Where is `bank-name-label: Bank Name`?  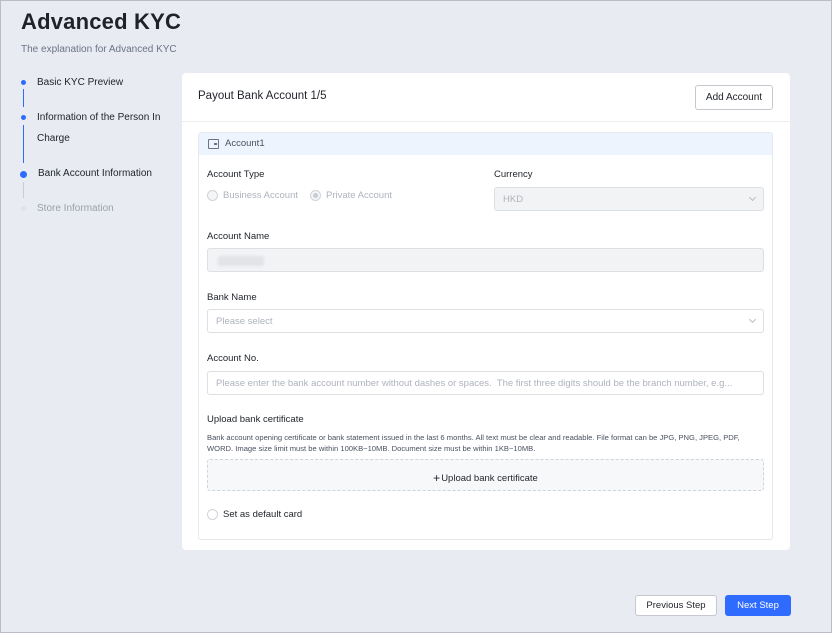 bank-name-label: Bank Name is located at coordinates (232, 297).